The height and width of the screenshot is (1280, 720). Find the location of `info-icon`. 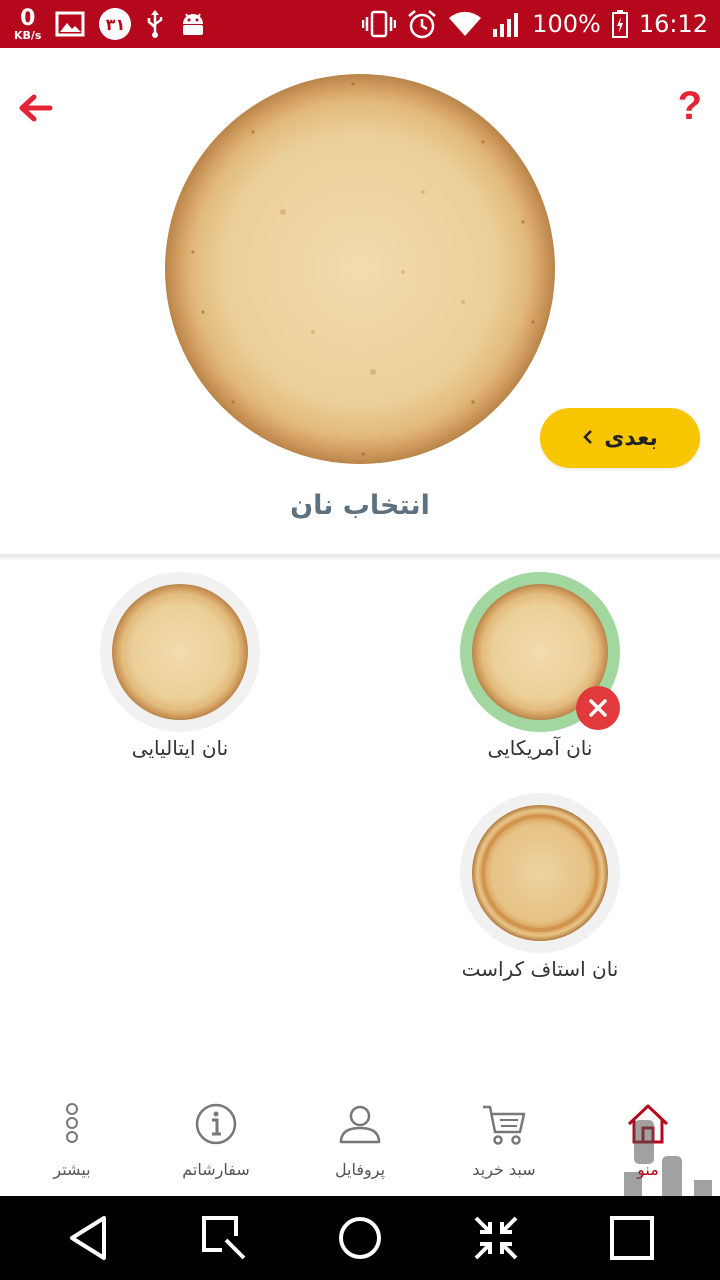

info-icon is located at coordinates (216, 1126).